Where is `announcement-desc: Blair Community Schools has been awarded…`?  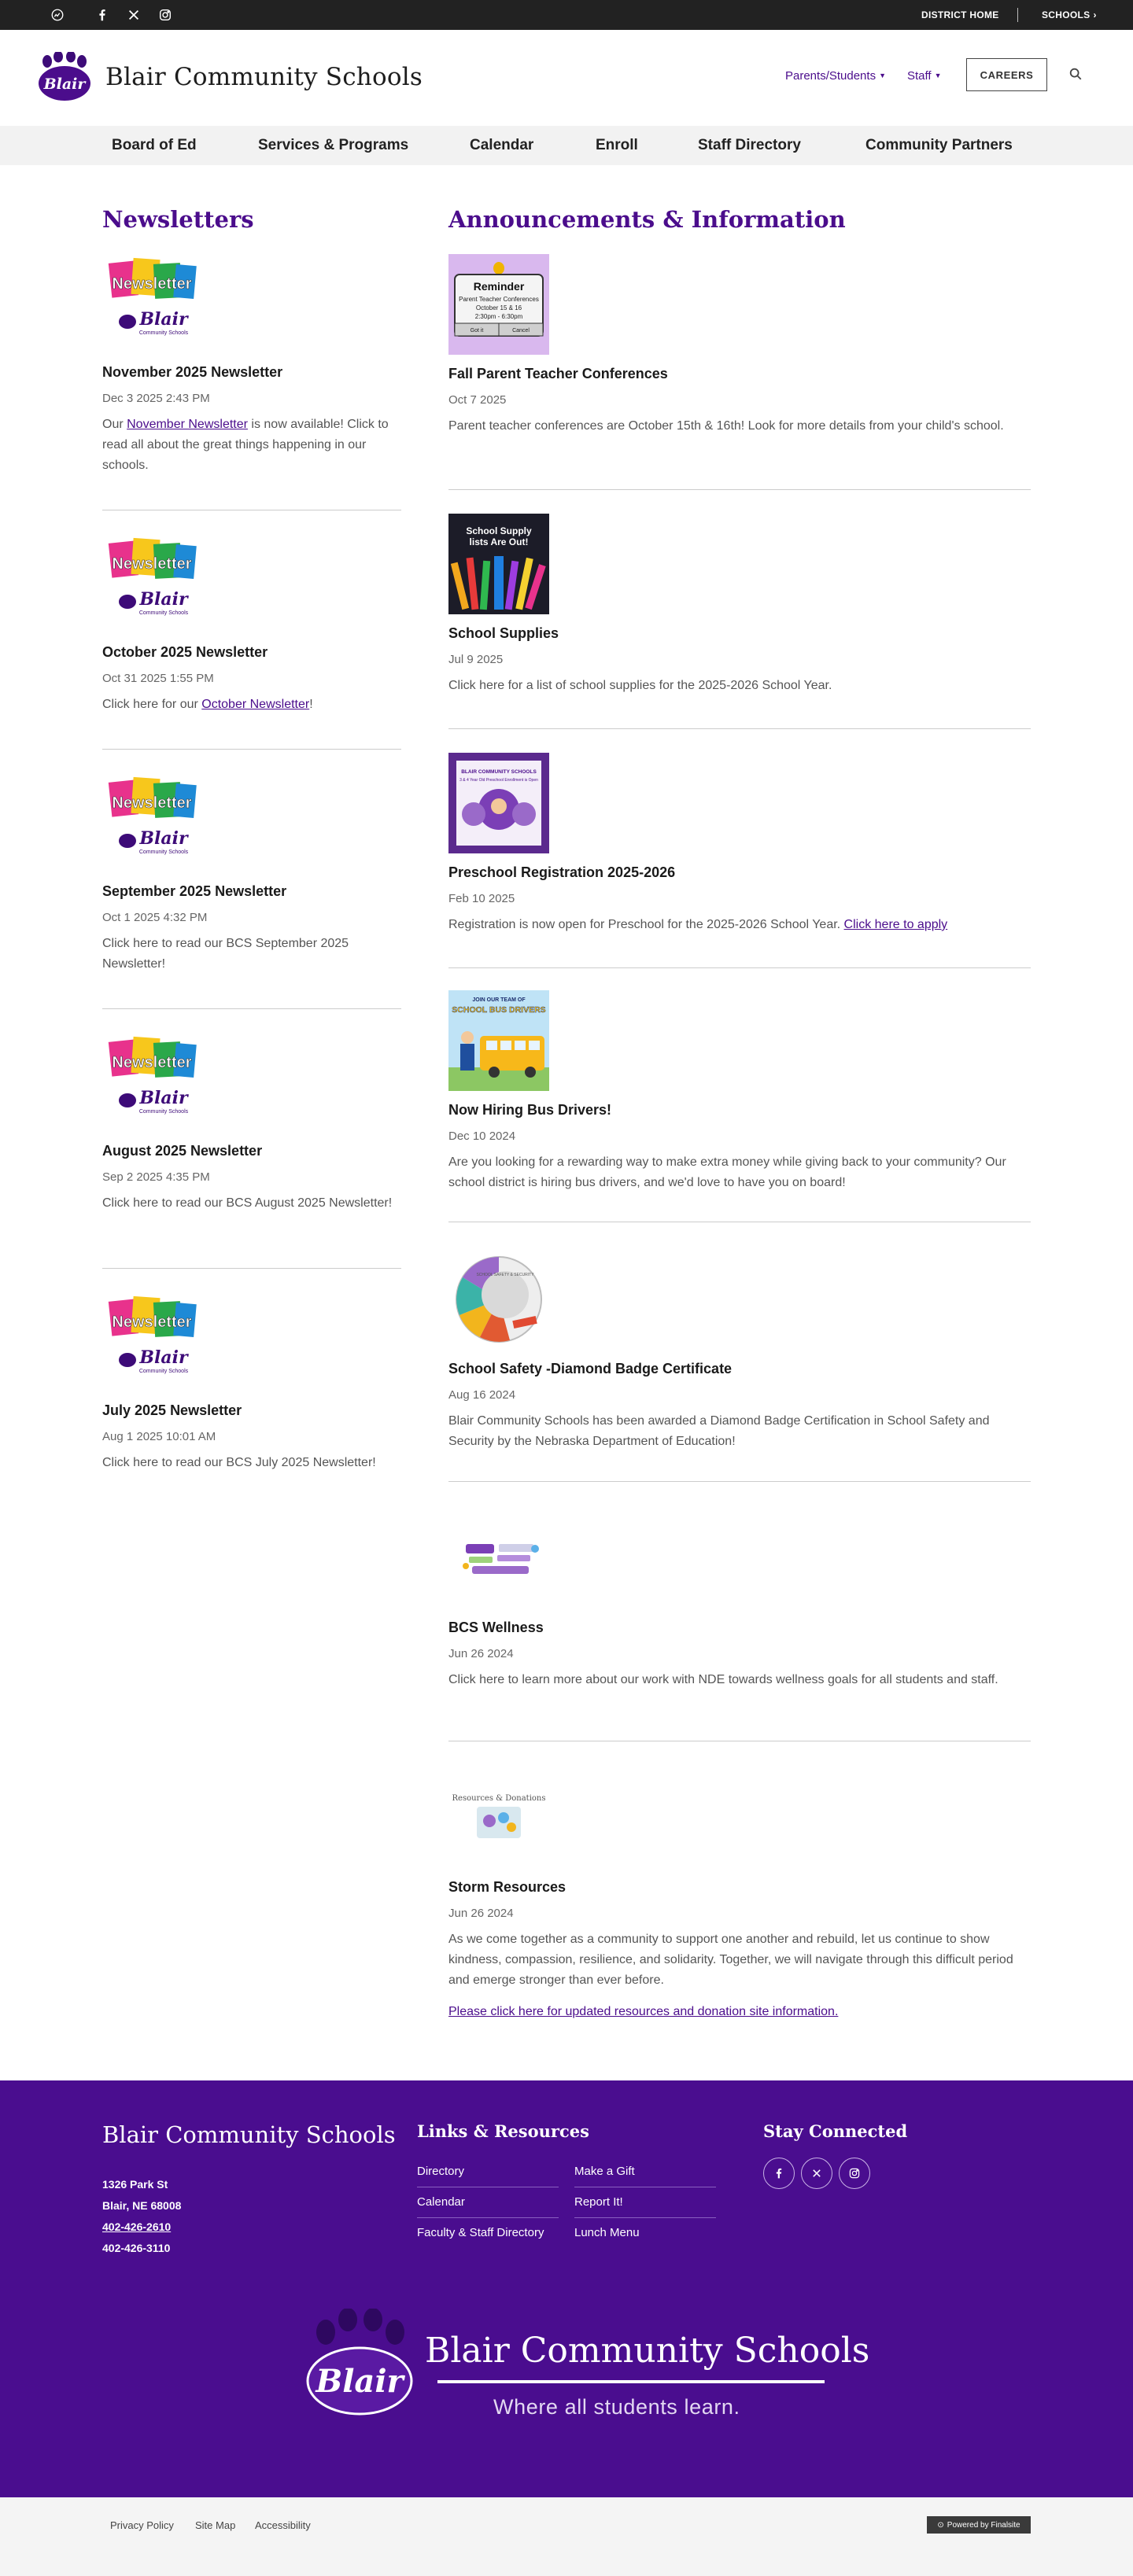
announcement-desc: Blair Community Schools has been awarded… is located at coordinates (719, 1431).